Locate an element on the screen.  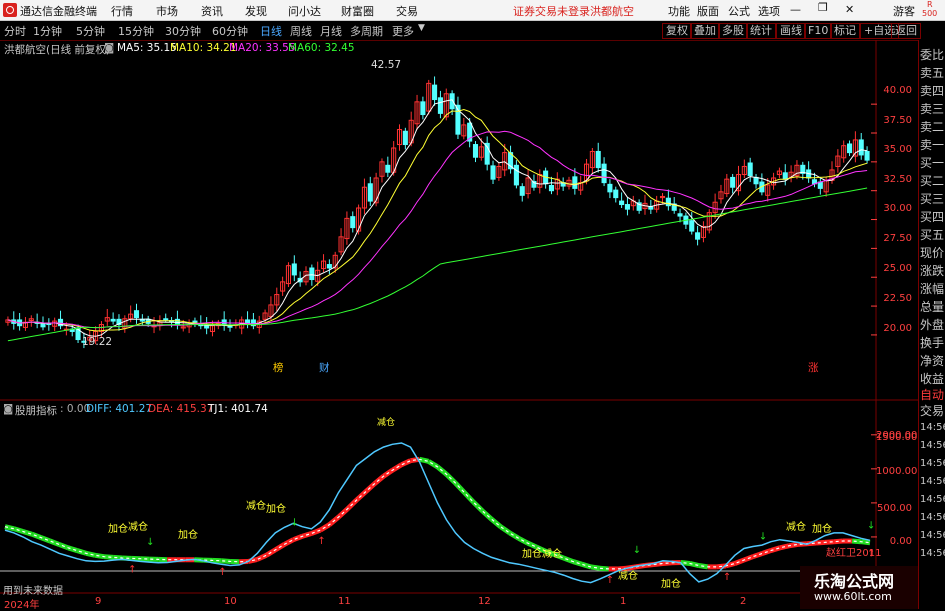
mark-button: 标记 is located at coordinates (845, 31).